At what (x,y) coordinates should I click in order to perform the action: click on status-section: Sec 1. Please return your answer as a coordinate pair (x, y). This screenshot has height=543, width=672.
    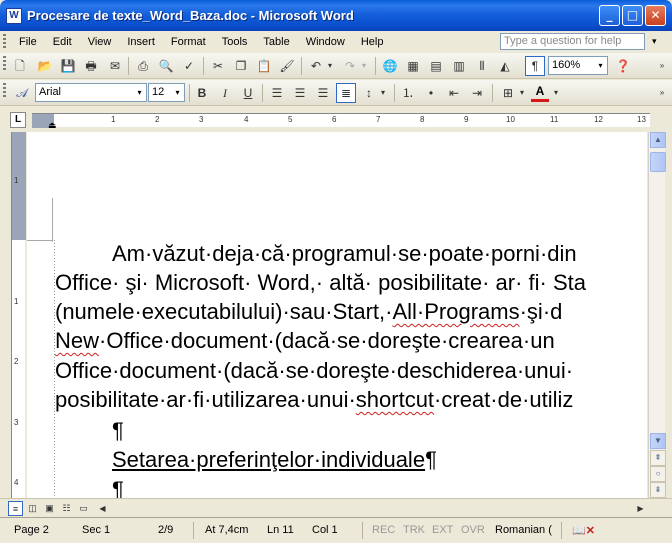
    Looking at the image, I should click on (96, 530).